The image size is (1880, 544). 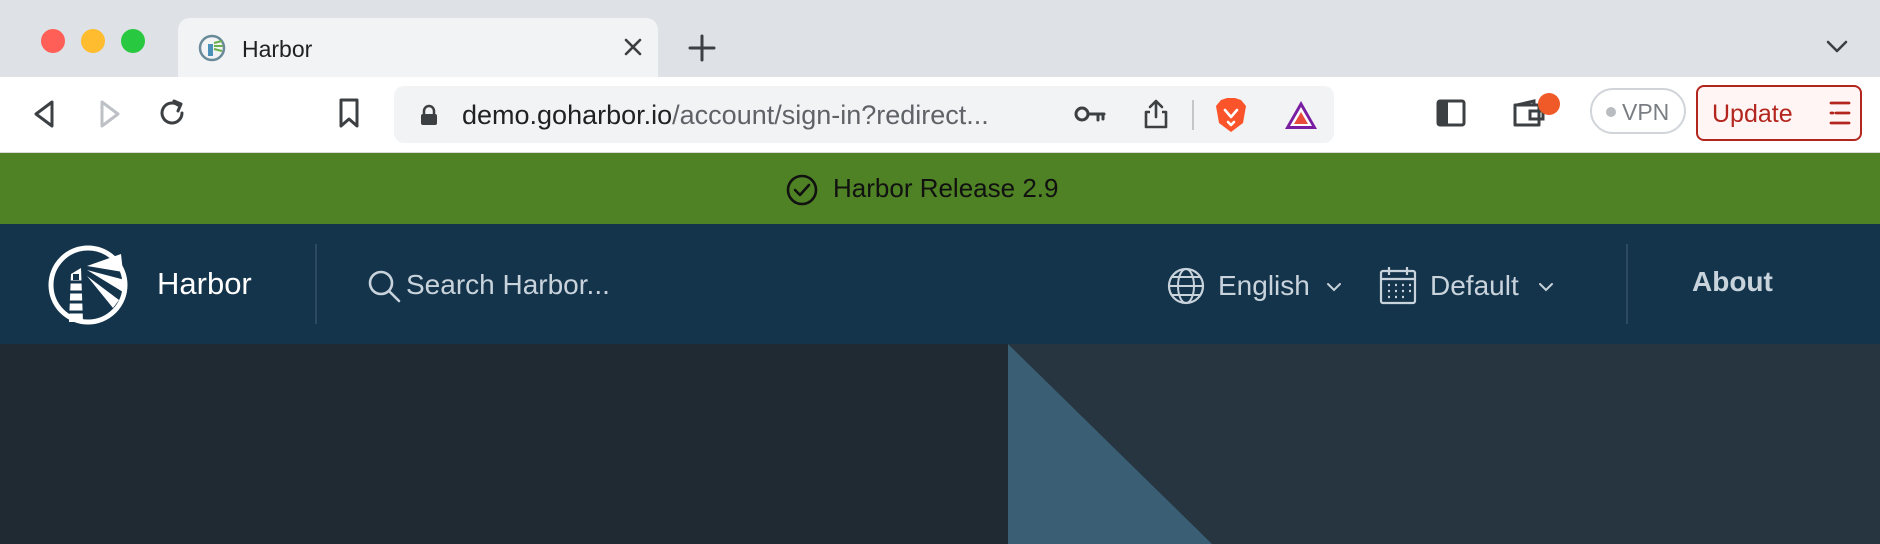 I want to click on harbor-logo-icon, so click(x=88, y=285).